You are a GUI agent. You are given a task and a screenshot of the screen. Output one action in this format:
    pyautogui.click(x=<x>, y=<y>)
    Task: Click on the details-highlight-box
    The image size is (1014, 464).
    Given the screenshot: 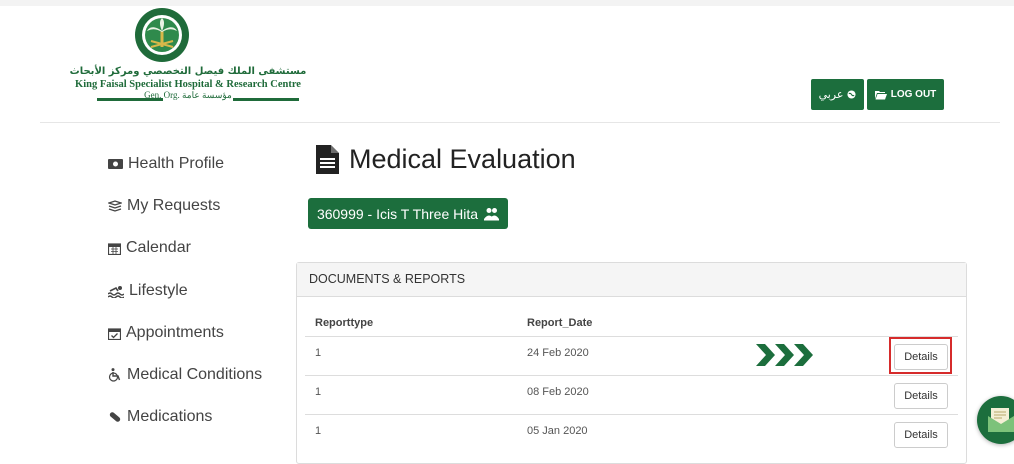 What is the action you would take?
    pyautogui.click(x=920, y=355)
    